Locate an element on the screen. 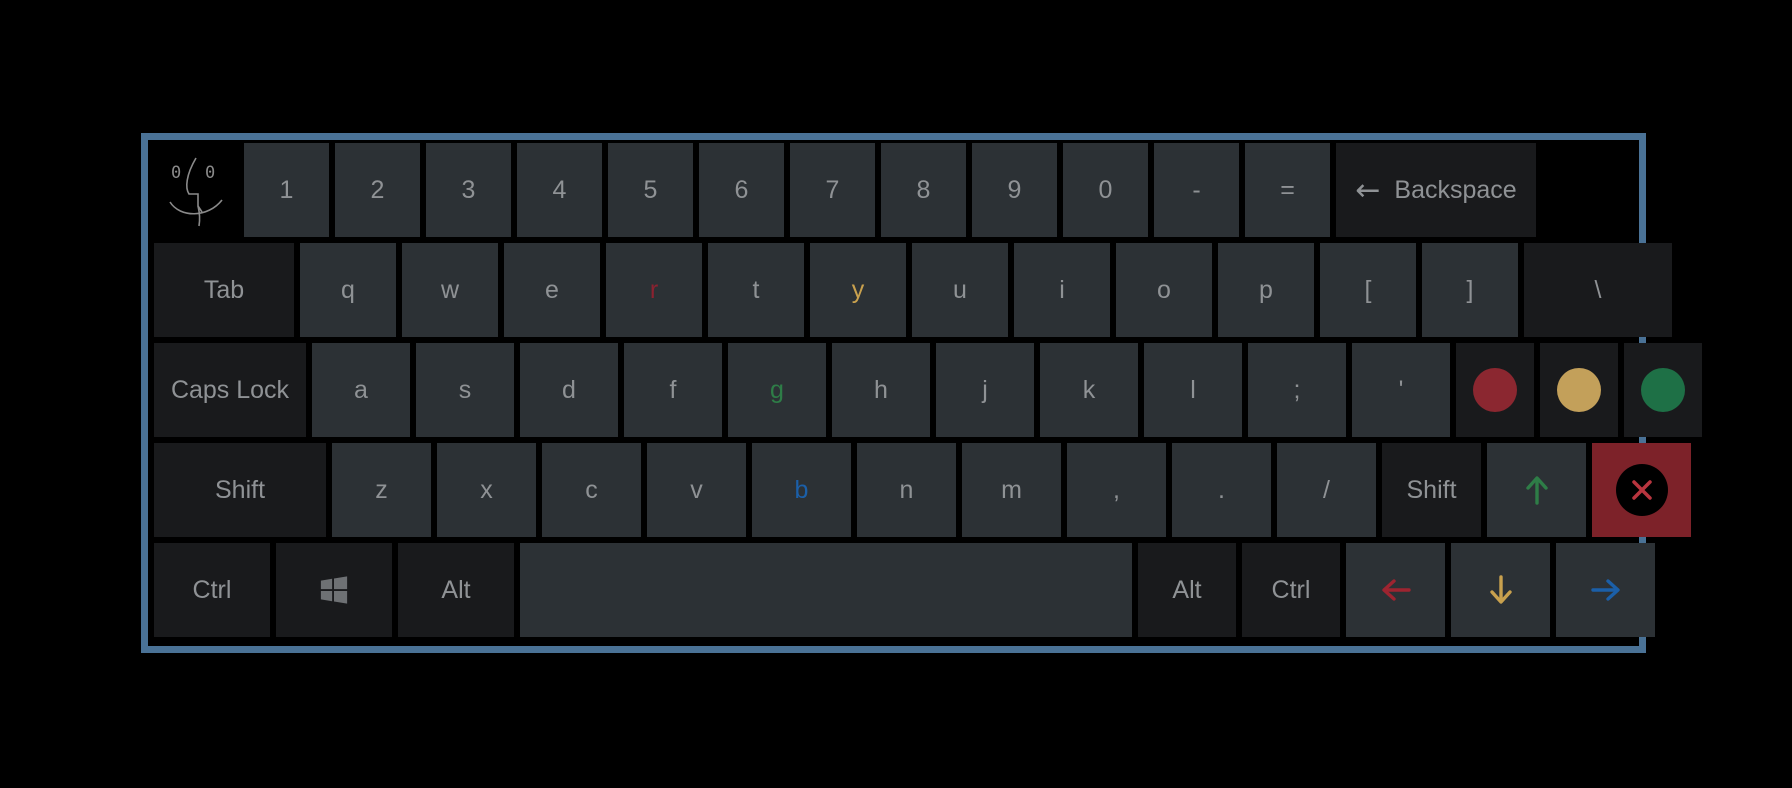 This screenshot has height=788, width=1792. key-u: u is located at coordinates (960, 290).